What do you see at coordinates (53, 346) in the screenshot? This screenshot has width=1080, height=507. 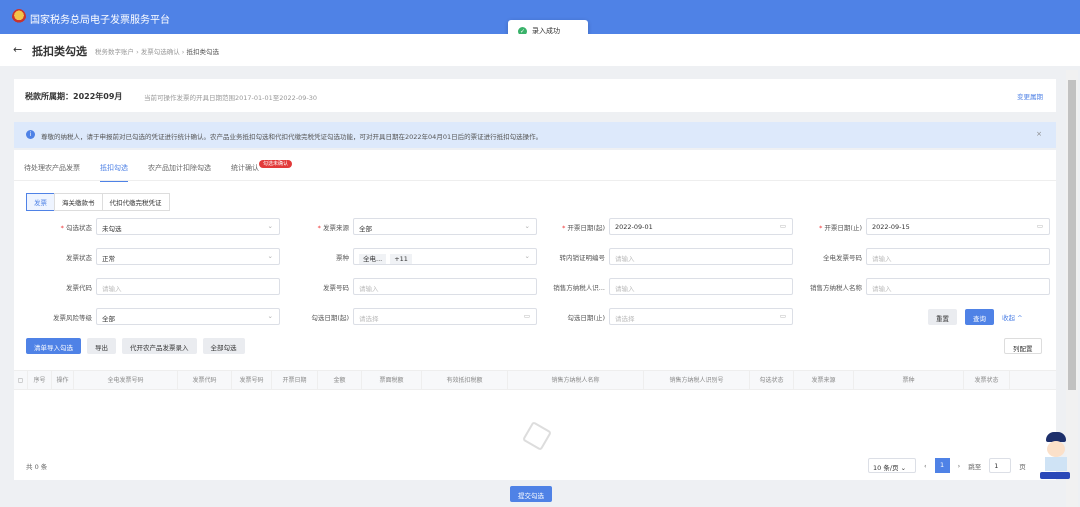 I see `import-select-button: 清单导入勾选` at bounding box center [53, 346].